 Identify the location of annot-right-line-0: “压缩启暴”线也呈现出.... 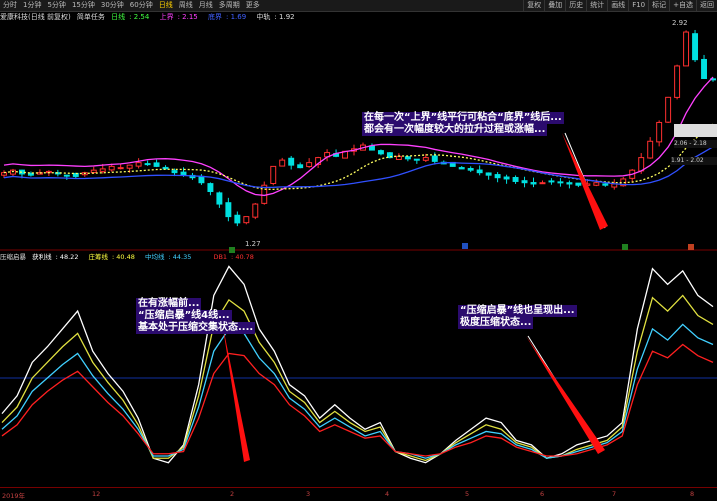
(517, 311).